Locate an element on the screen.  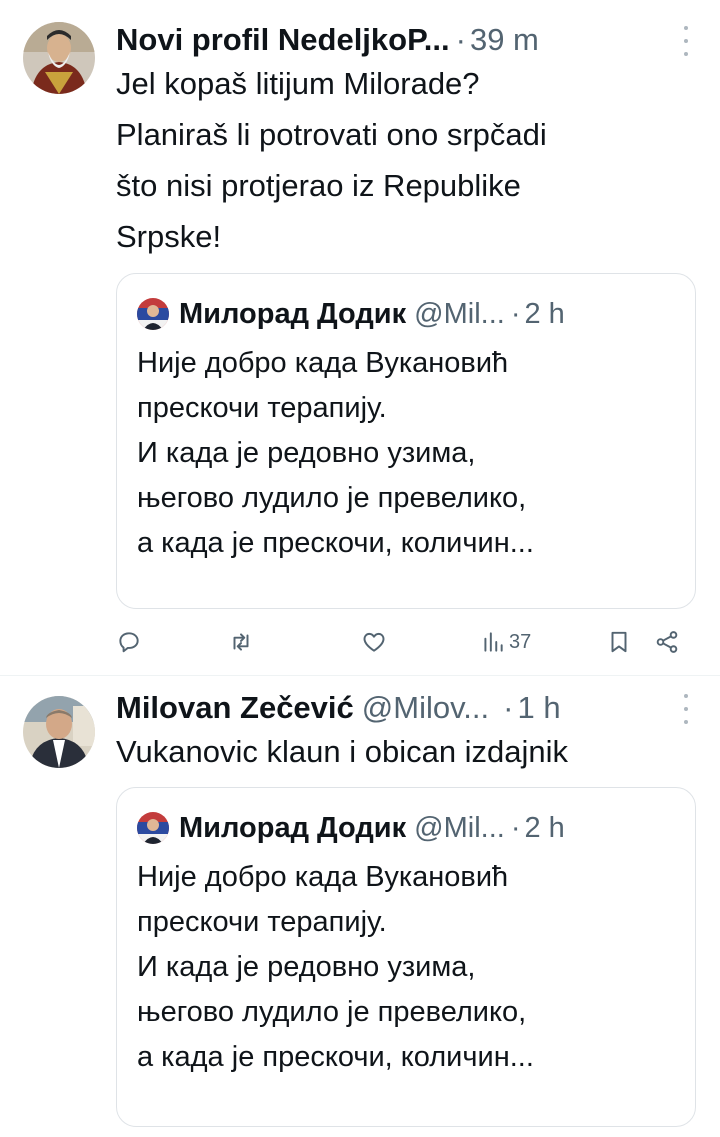
views-button: 37 is located at coordinates (505, 642).